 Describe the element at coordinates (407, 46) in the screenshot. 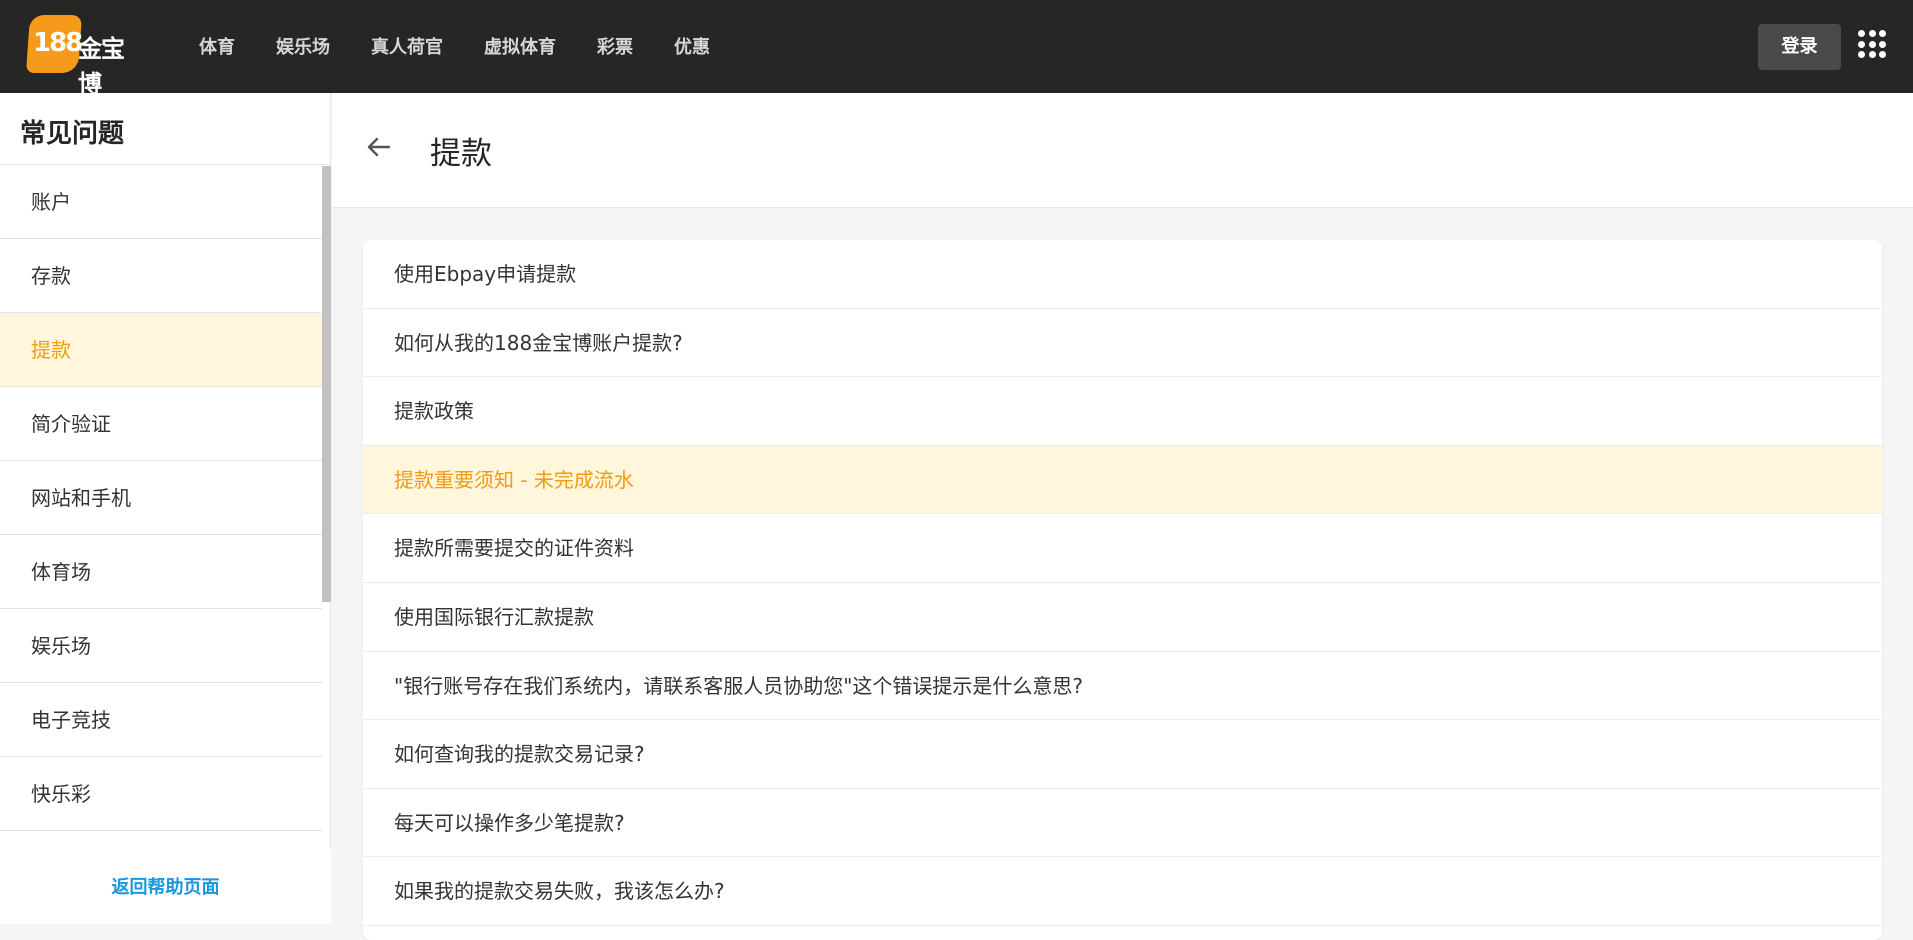

I see `nav-item-live-dealer: 真人荷官` at that location.